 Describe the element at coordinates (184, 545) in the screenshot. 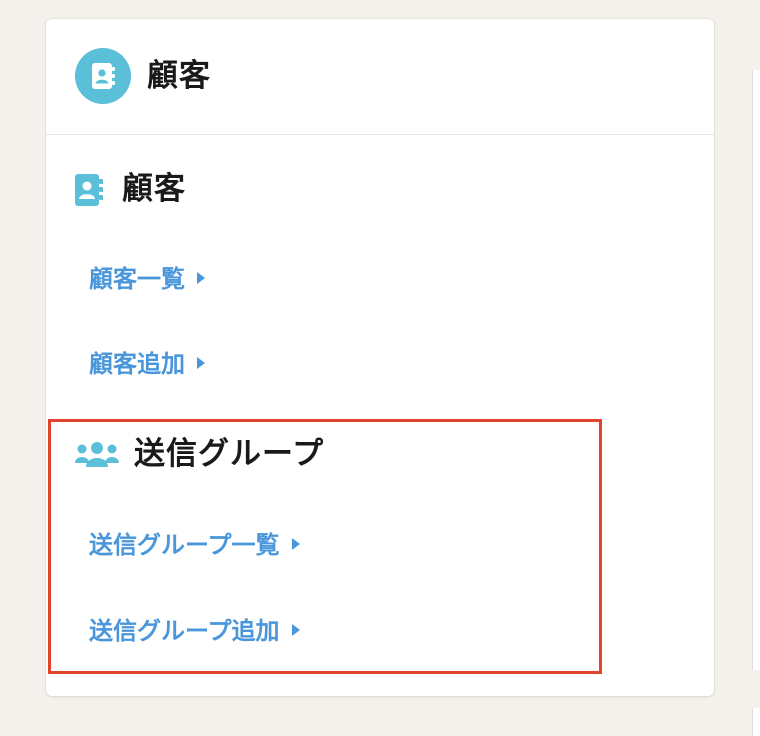

I see `link-label: 送信グループ一覧` at that location.